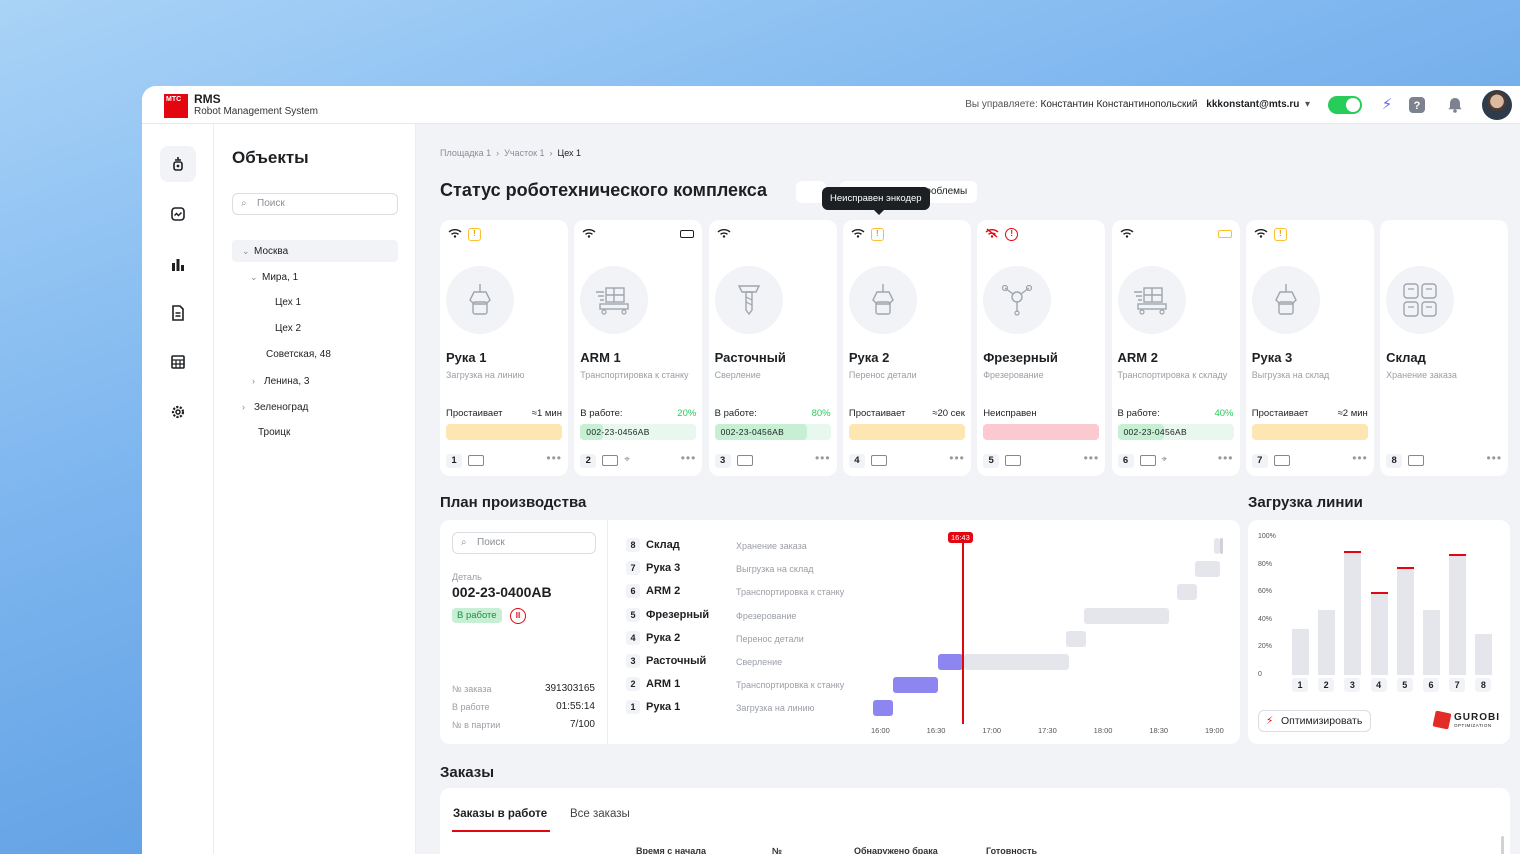 The height and width of the screenshot is (854, 1520). Describe the element at coordinates (298, 355) in the screenshot. I see `tree-item-sovetskaya: Советская, 48` at that location.